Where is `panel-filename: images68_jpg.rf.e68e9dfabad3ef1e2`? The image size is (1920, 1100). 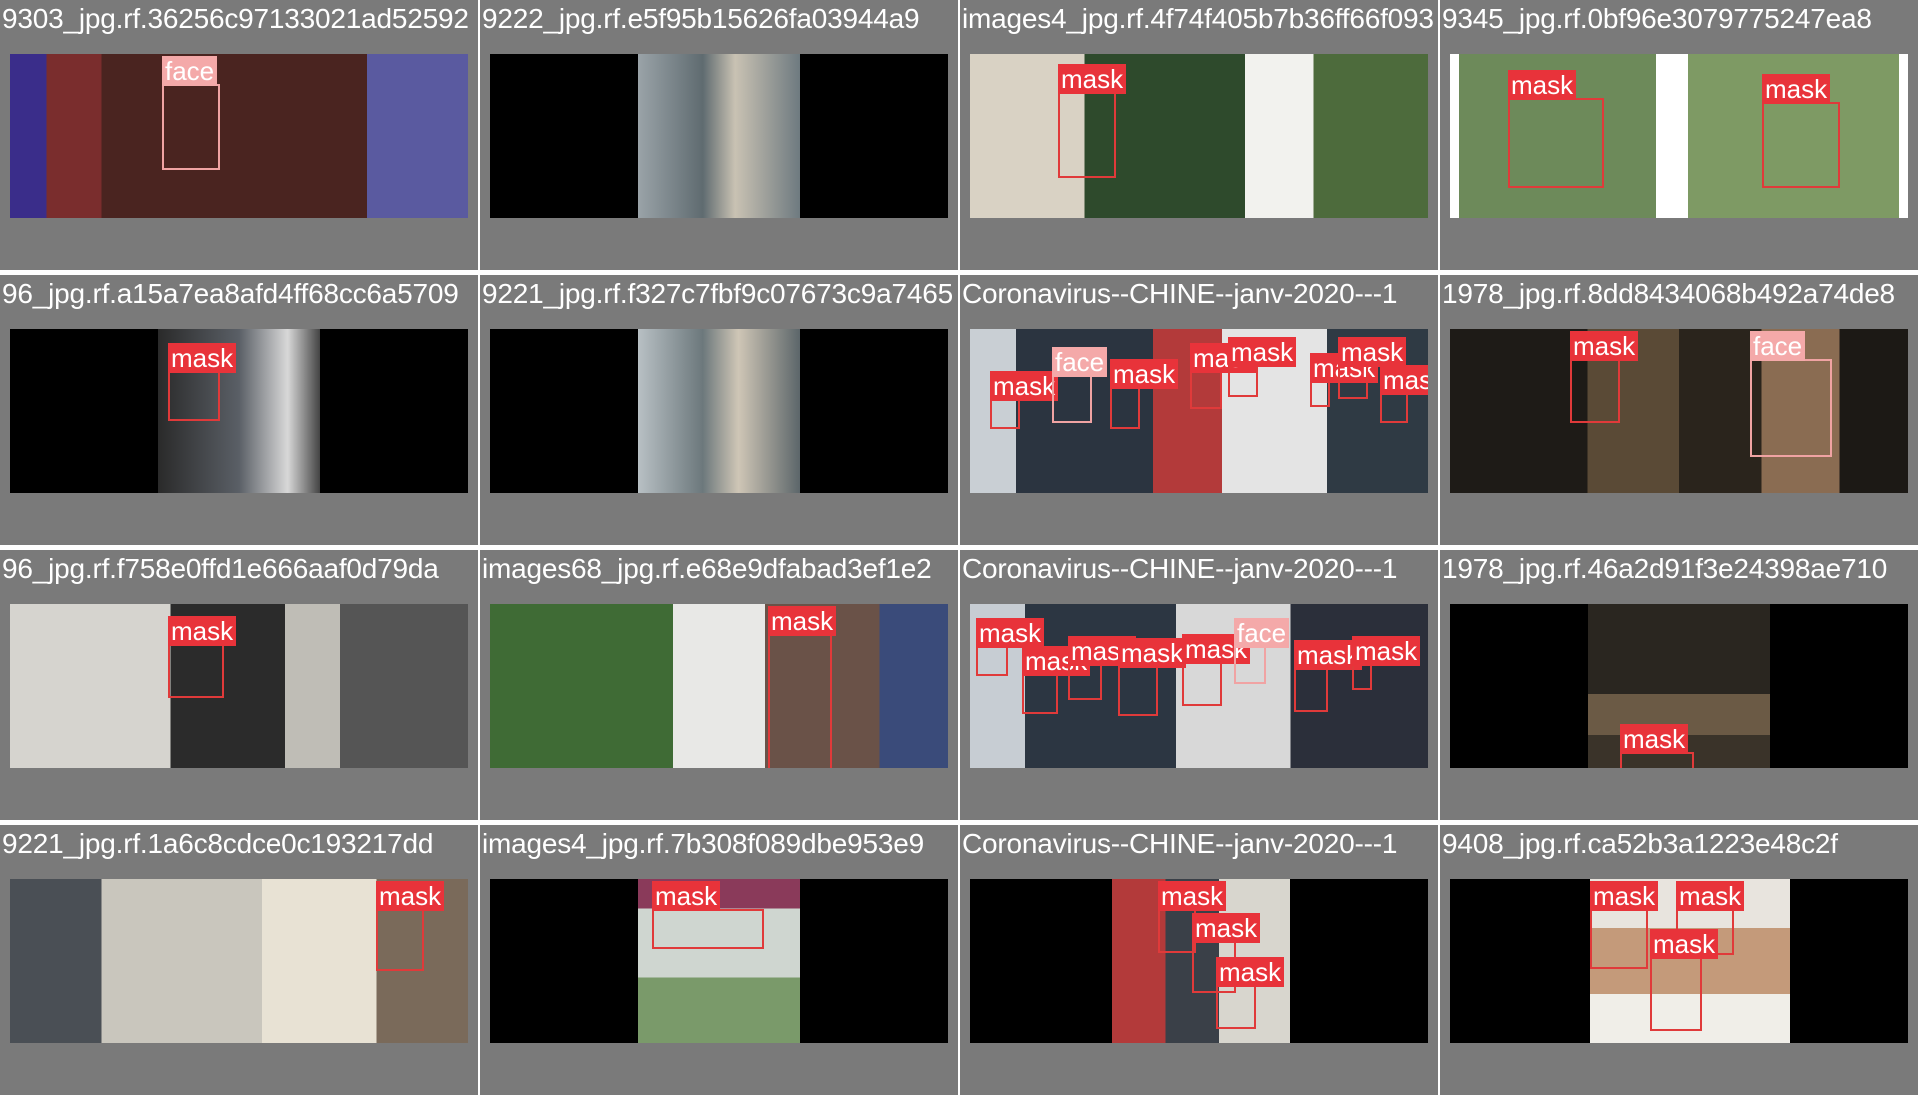
panel-filename: images68_jpg.rf.e68e9dfabad3ef1e2 is located at coordinates (707, 568).